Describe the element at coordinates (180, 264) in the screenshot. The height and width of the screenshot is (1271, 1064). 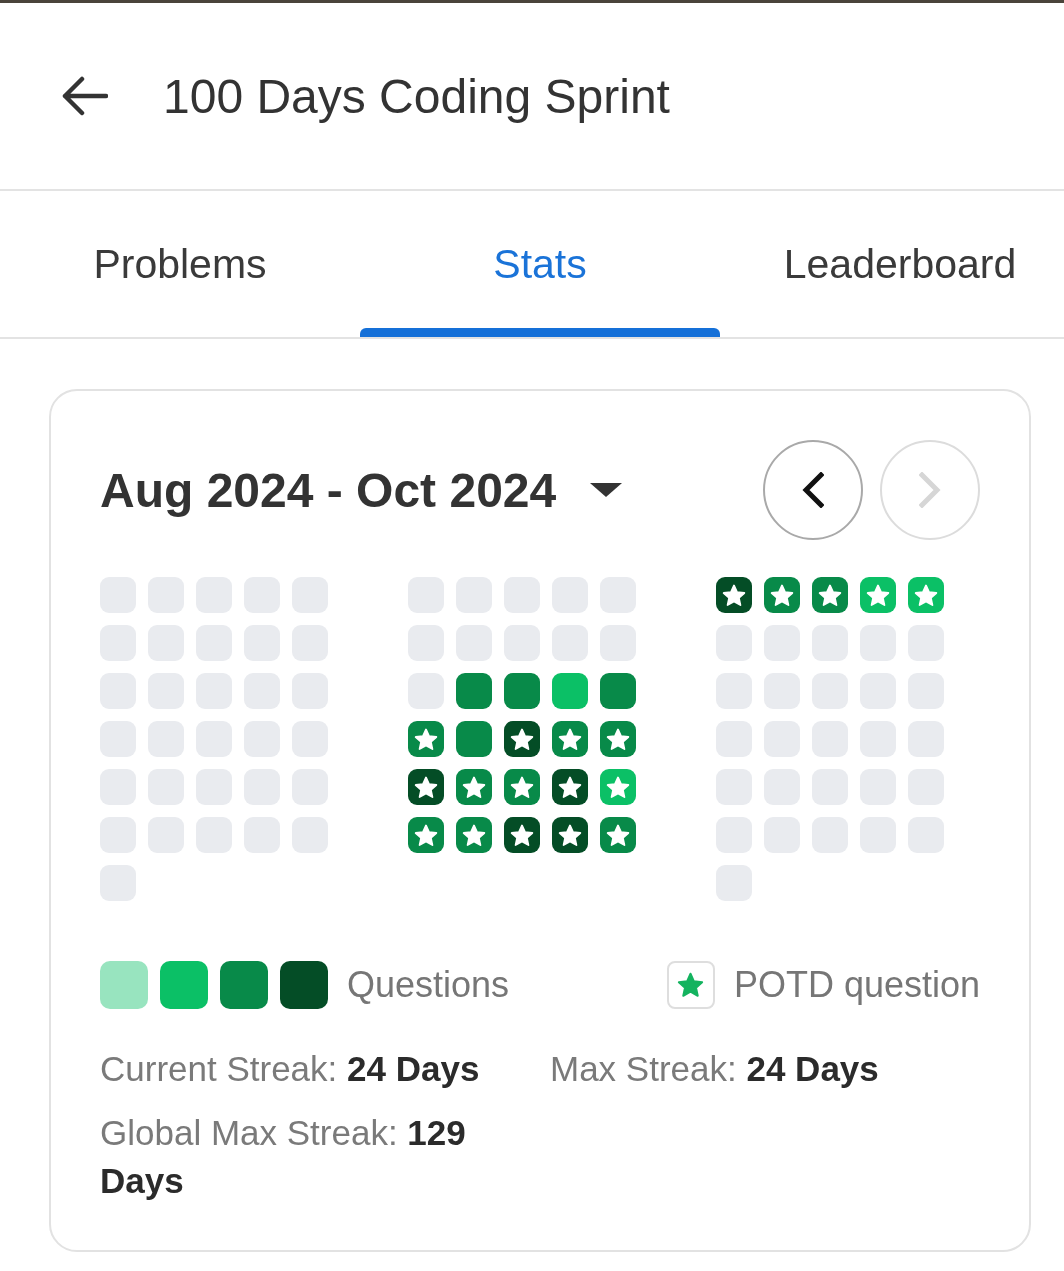
I see `tab: Problems` at that location.